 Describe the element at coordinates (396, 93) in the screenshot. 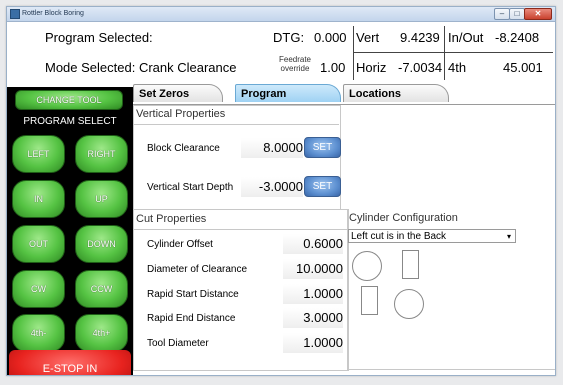

I see `tab-locations: Locations` at that location.